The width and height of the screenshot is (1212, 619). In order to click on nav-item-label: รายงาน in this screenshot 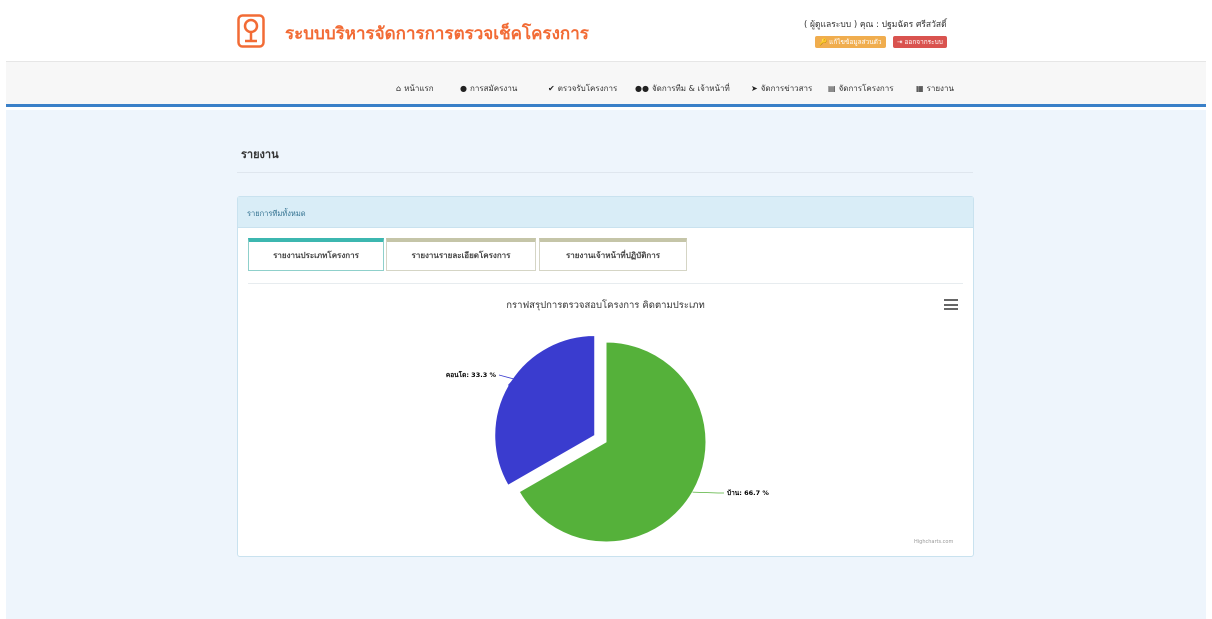, I will do `click(940, 88)`.